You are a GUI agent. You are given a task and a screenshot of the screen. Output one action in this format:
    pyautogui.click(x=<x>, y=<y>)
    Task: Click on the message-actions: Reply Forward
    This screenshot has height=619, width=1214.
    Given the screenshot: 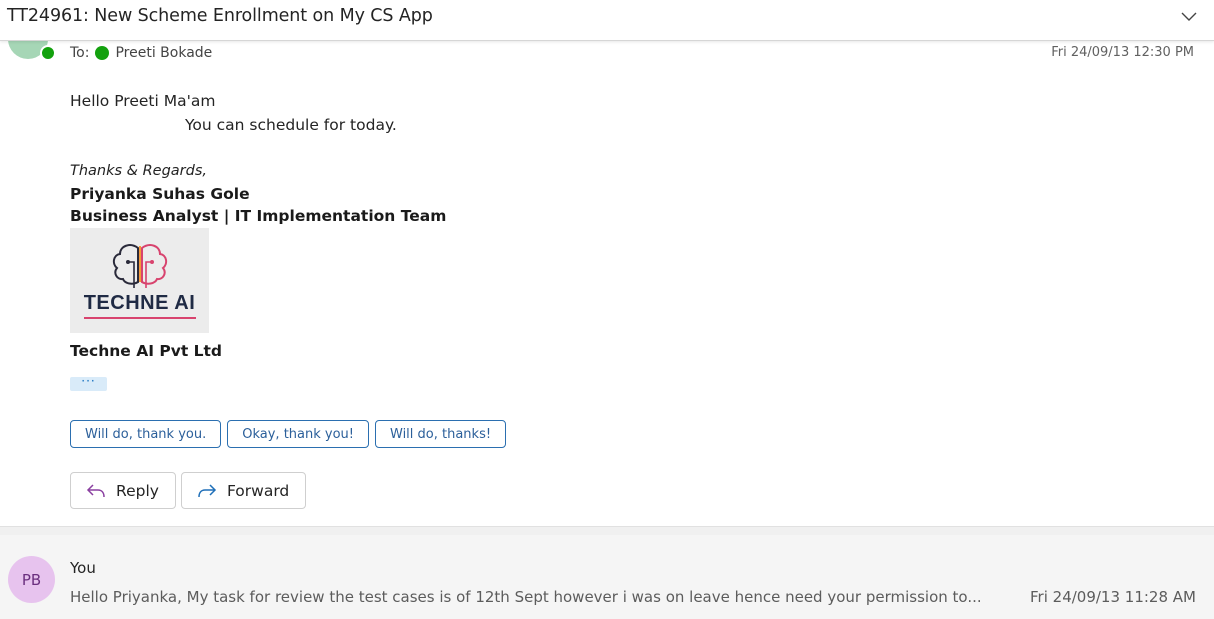 What is the action you would take?
    pyautogui.click(x=188, y=490)
    